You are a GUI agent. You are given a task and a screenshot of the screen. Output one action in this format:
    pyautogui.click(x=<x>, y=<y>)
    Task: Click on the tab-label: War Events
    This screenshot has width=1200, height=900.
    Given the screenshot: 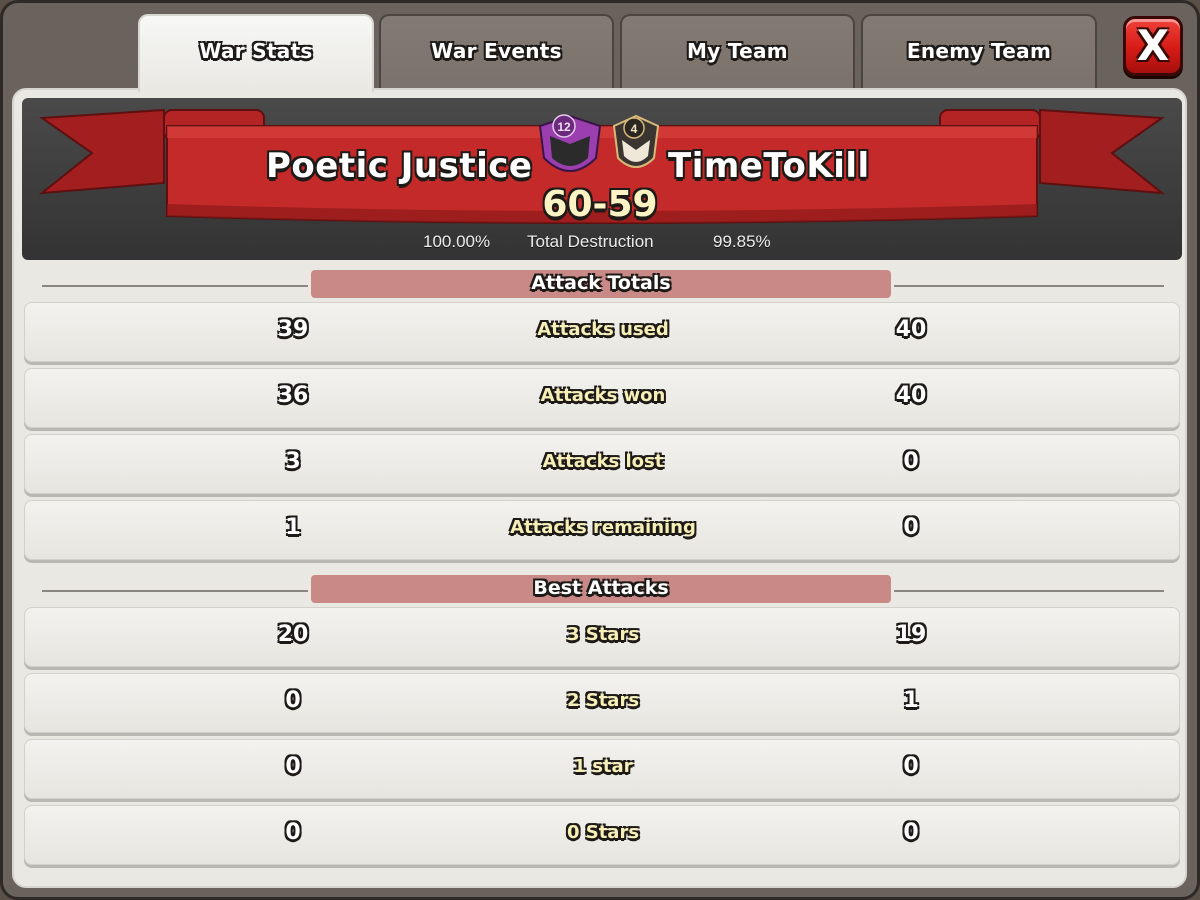 What is the action you would take?
    pyautogui.click(x=496, y=51)
    